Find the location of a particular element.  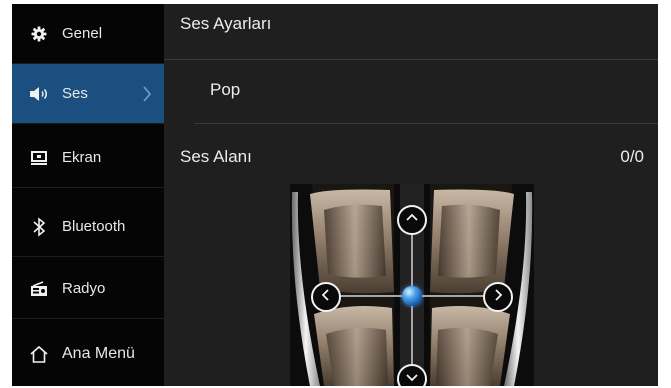

sidebar-item-label: Ses is located at coordinates (75, 93).